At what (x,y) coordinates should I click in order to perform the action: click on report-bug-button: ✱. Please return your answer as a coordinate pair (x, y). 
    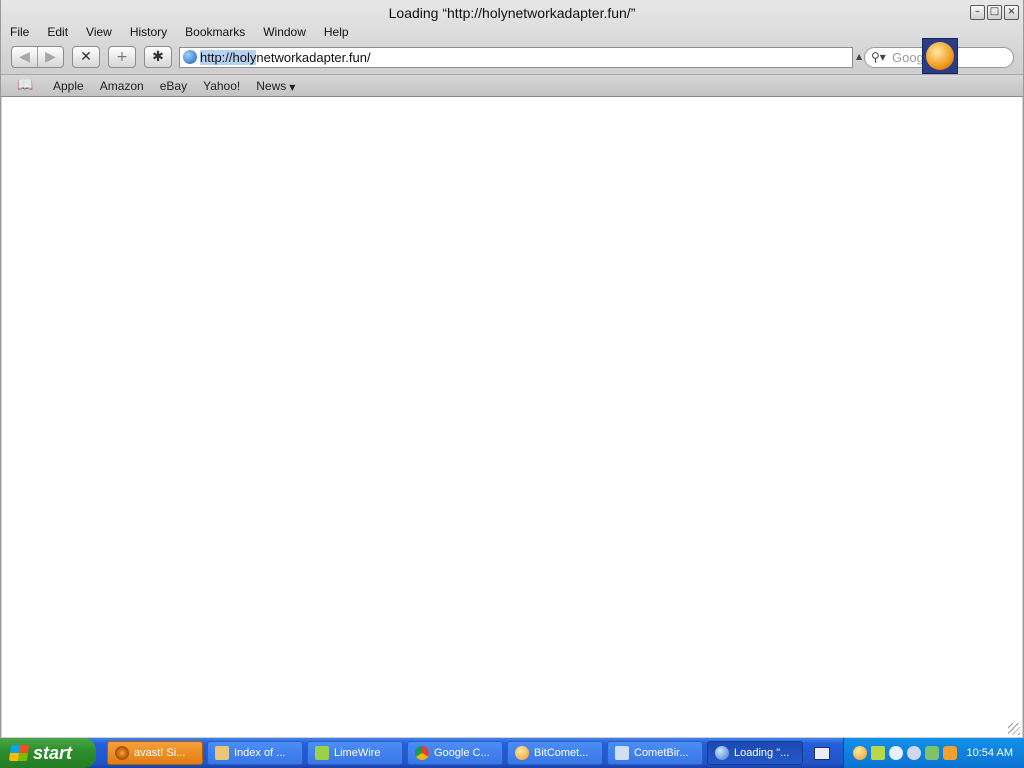
    Looking at the image, I should click on (158, 57).